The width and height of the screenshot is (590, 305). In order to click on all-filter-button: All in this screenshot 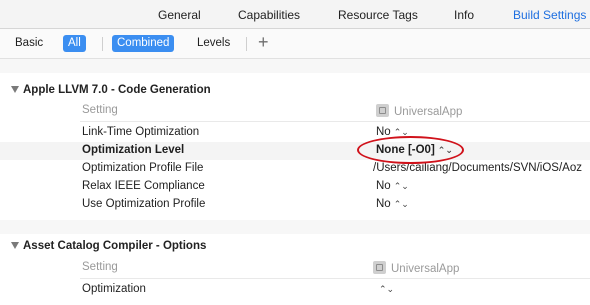, I will do `click(74, 43)`.